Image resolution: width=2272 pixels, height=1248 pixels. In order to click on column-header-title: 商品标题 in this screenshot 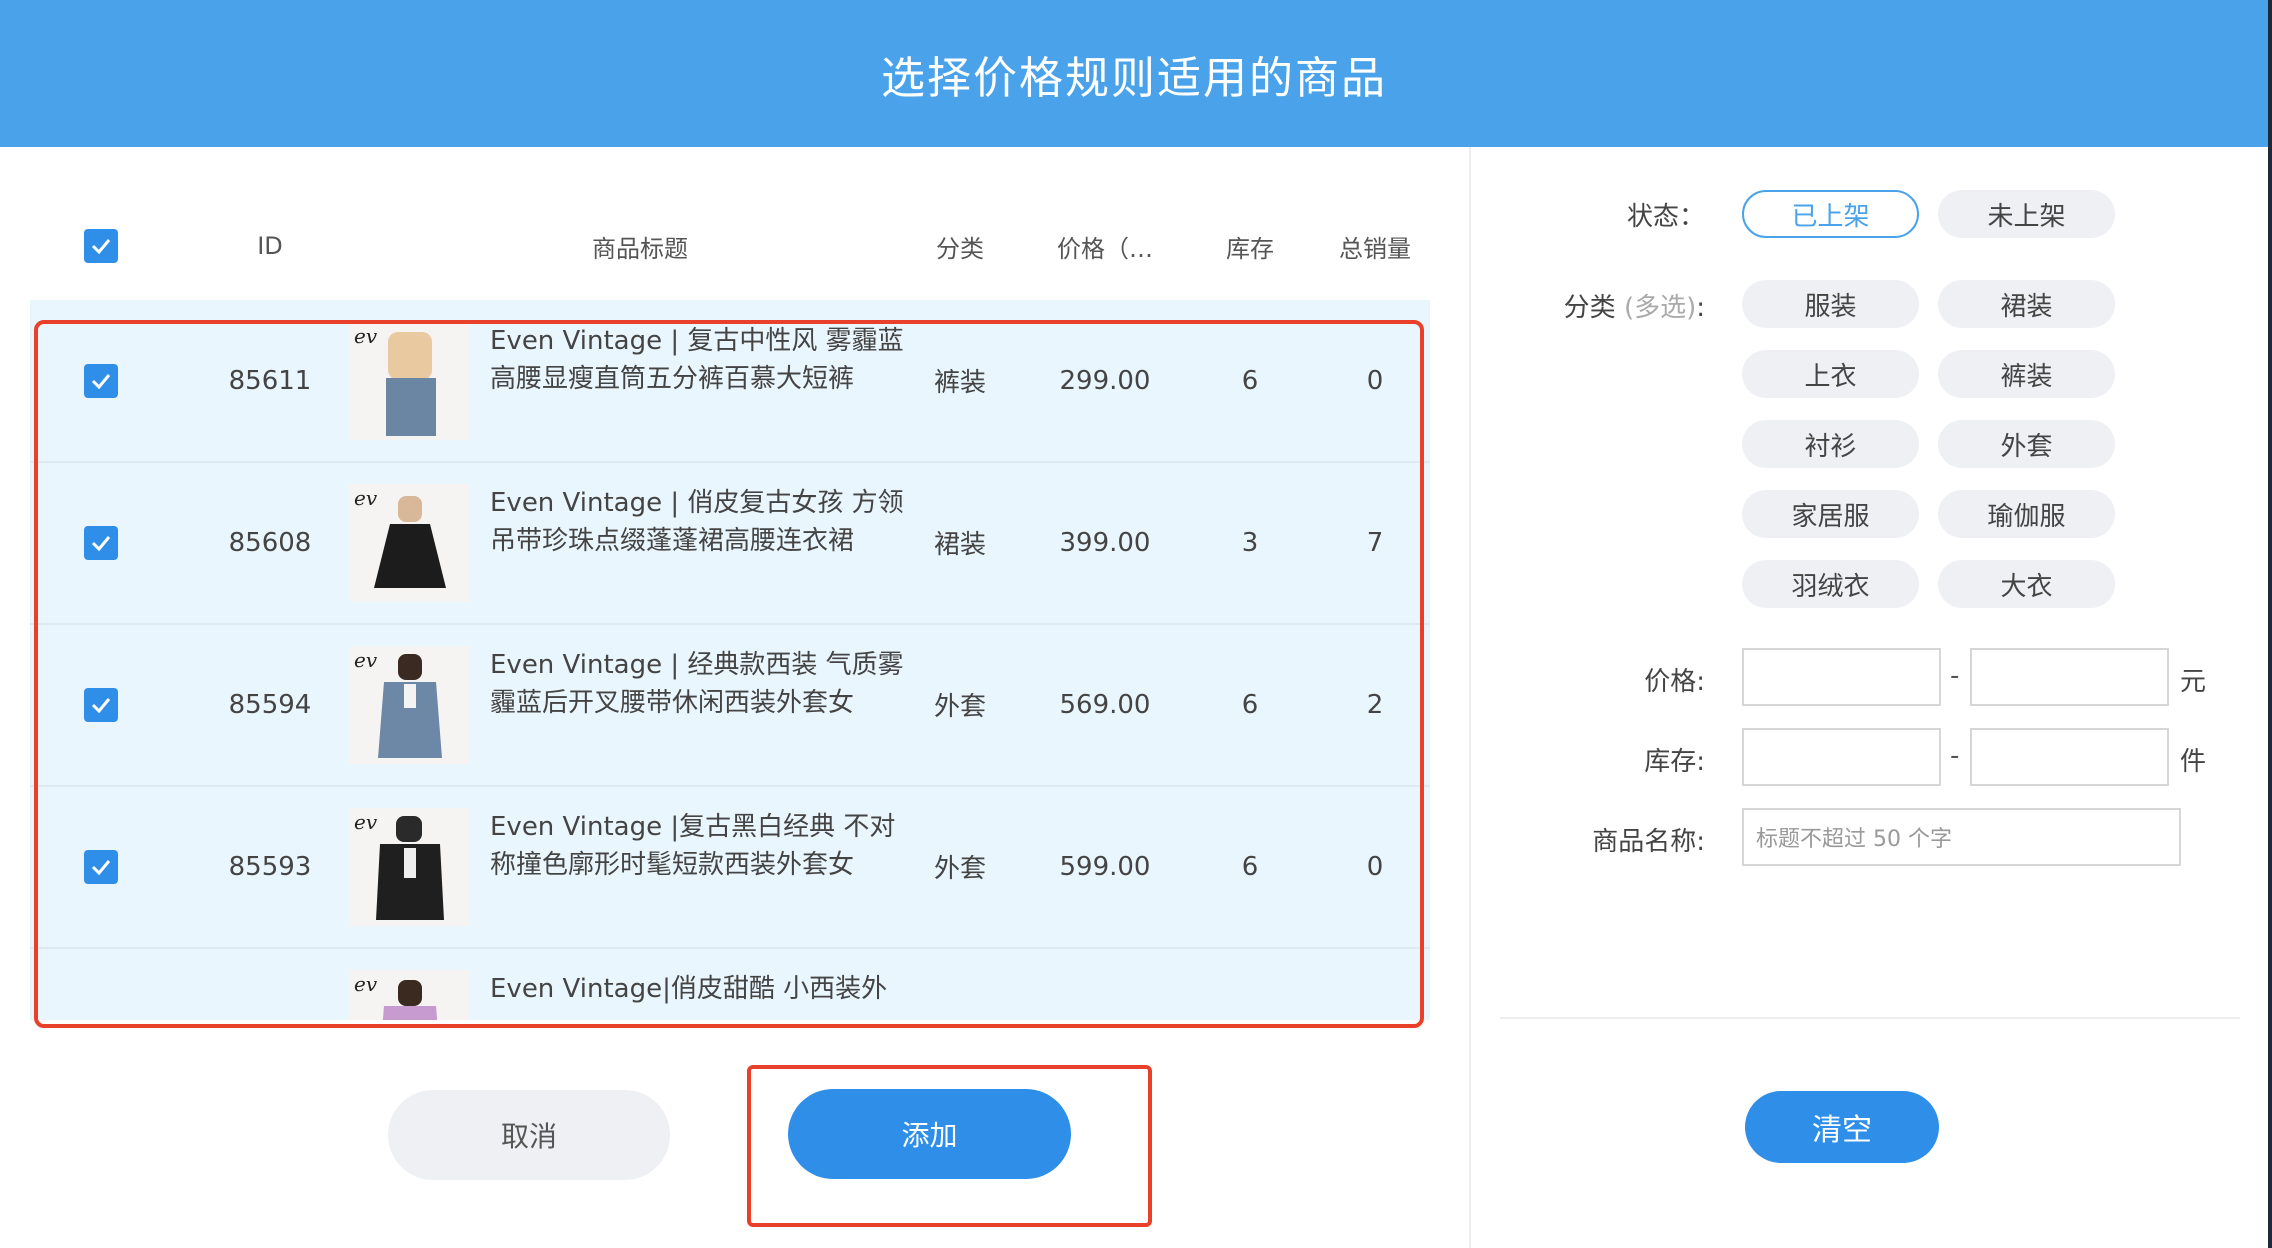, I will do `click(640, 248)`.